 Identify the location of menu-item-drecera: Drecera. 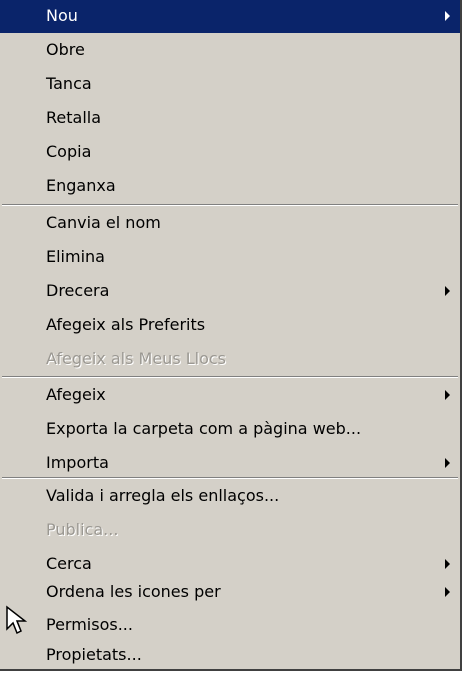
(230, 291).